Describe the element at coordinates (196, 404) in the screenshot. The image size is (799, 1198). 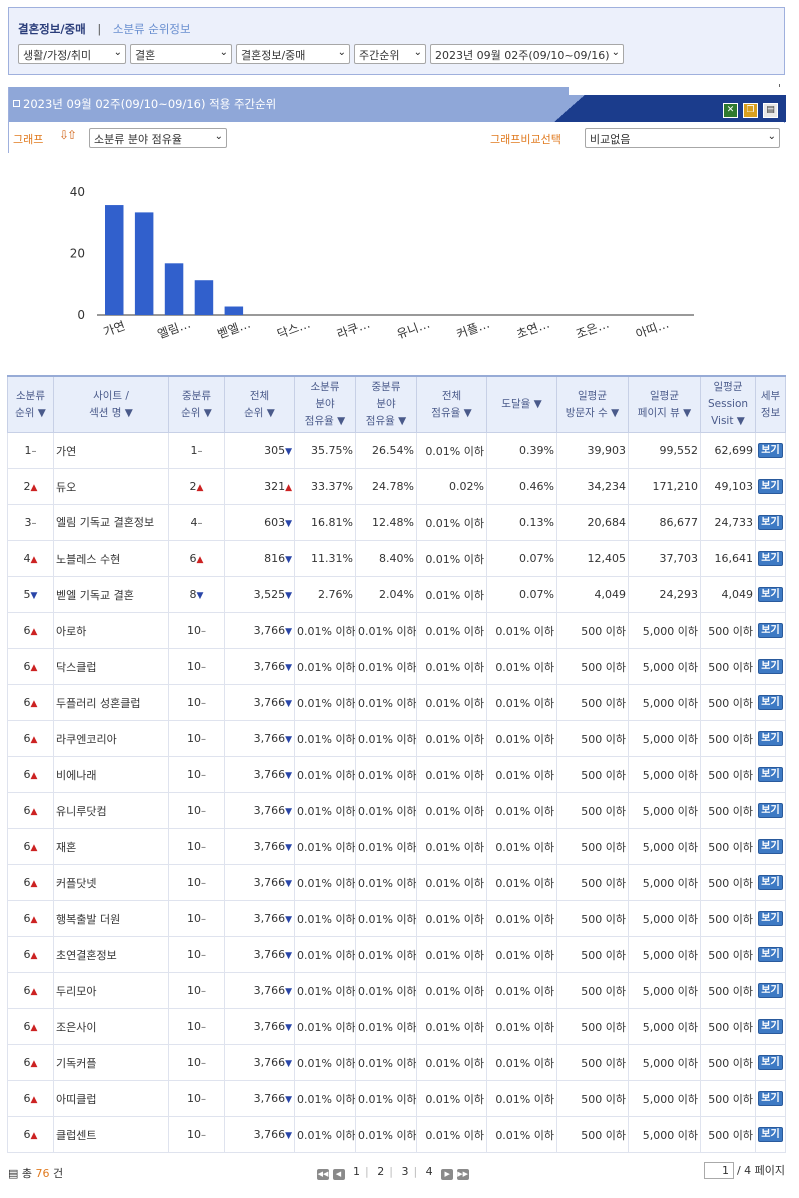
I see `column-header: 중분류 순위 ▼` at that location.